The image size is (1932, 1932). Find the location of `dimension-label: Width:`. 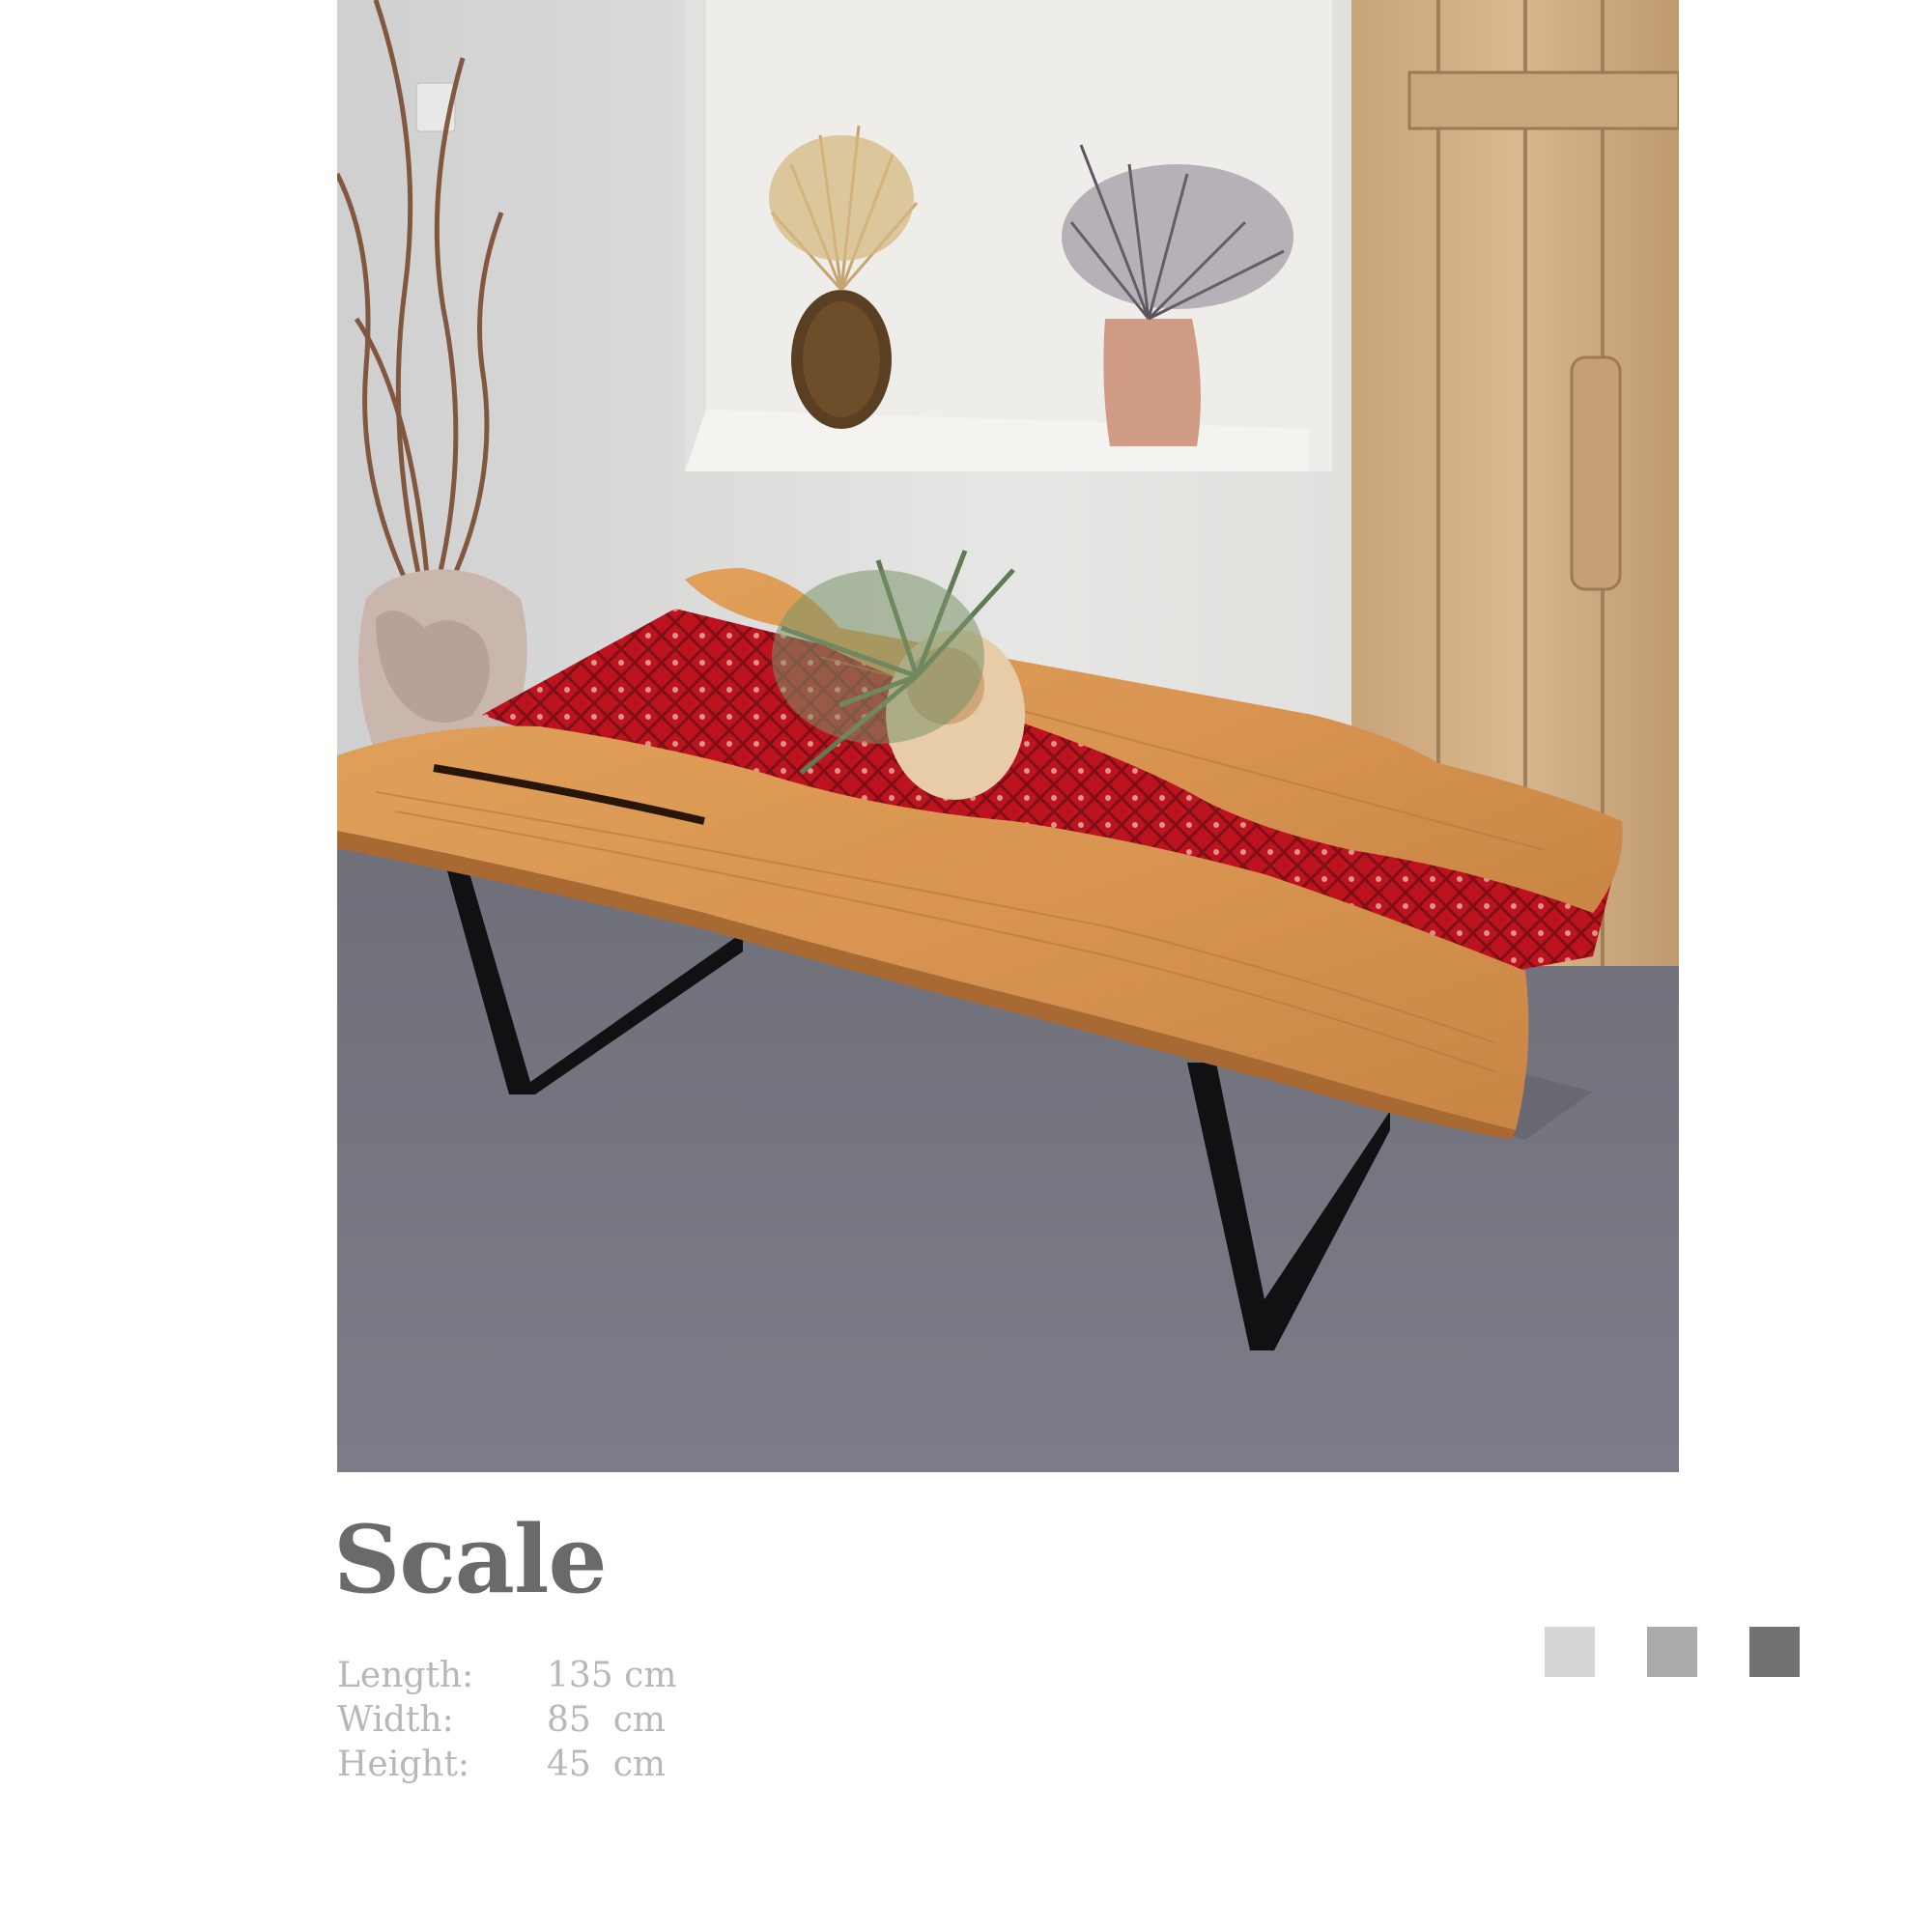

dimension-label: Width: is located at coordinates (395, 1720).